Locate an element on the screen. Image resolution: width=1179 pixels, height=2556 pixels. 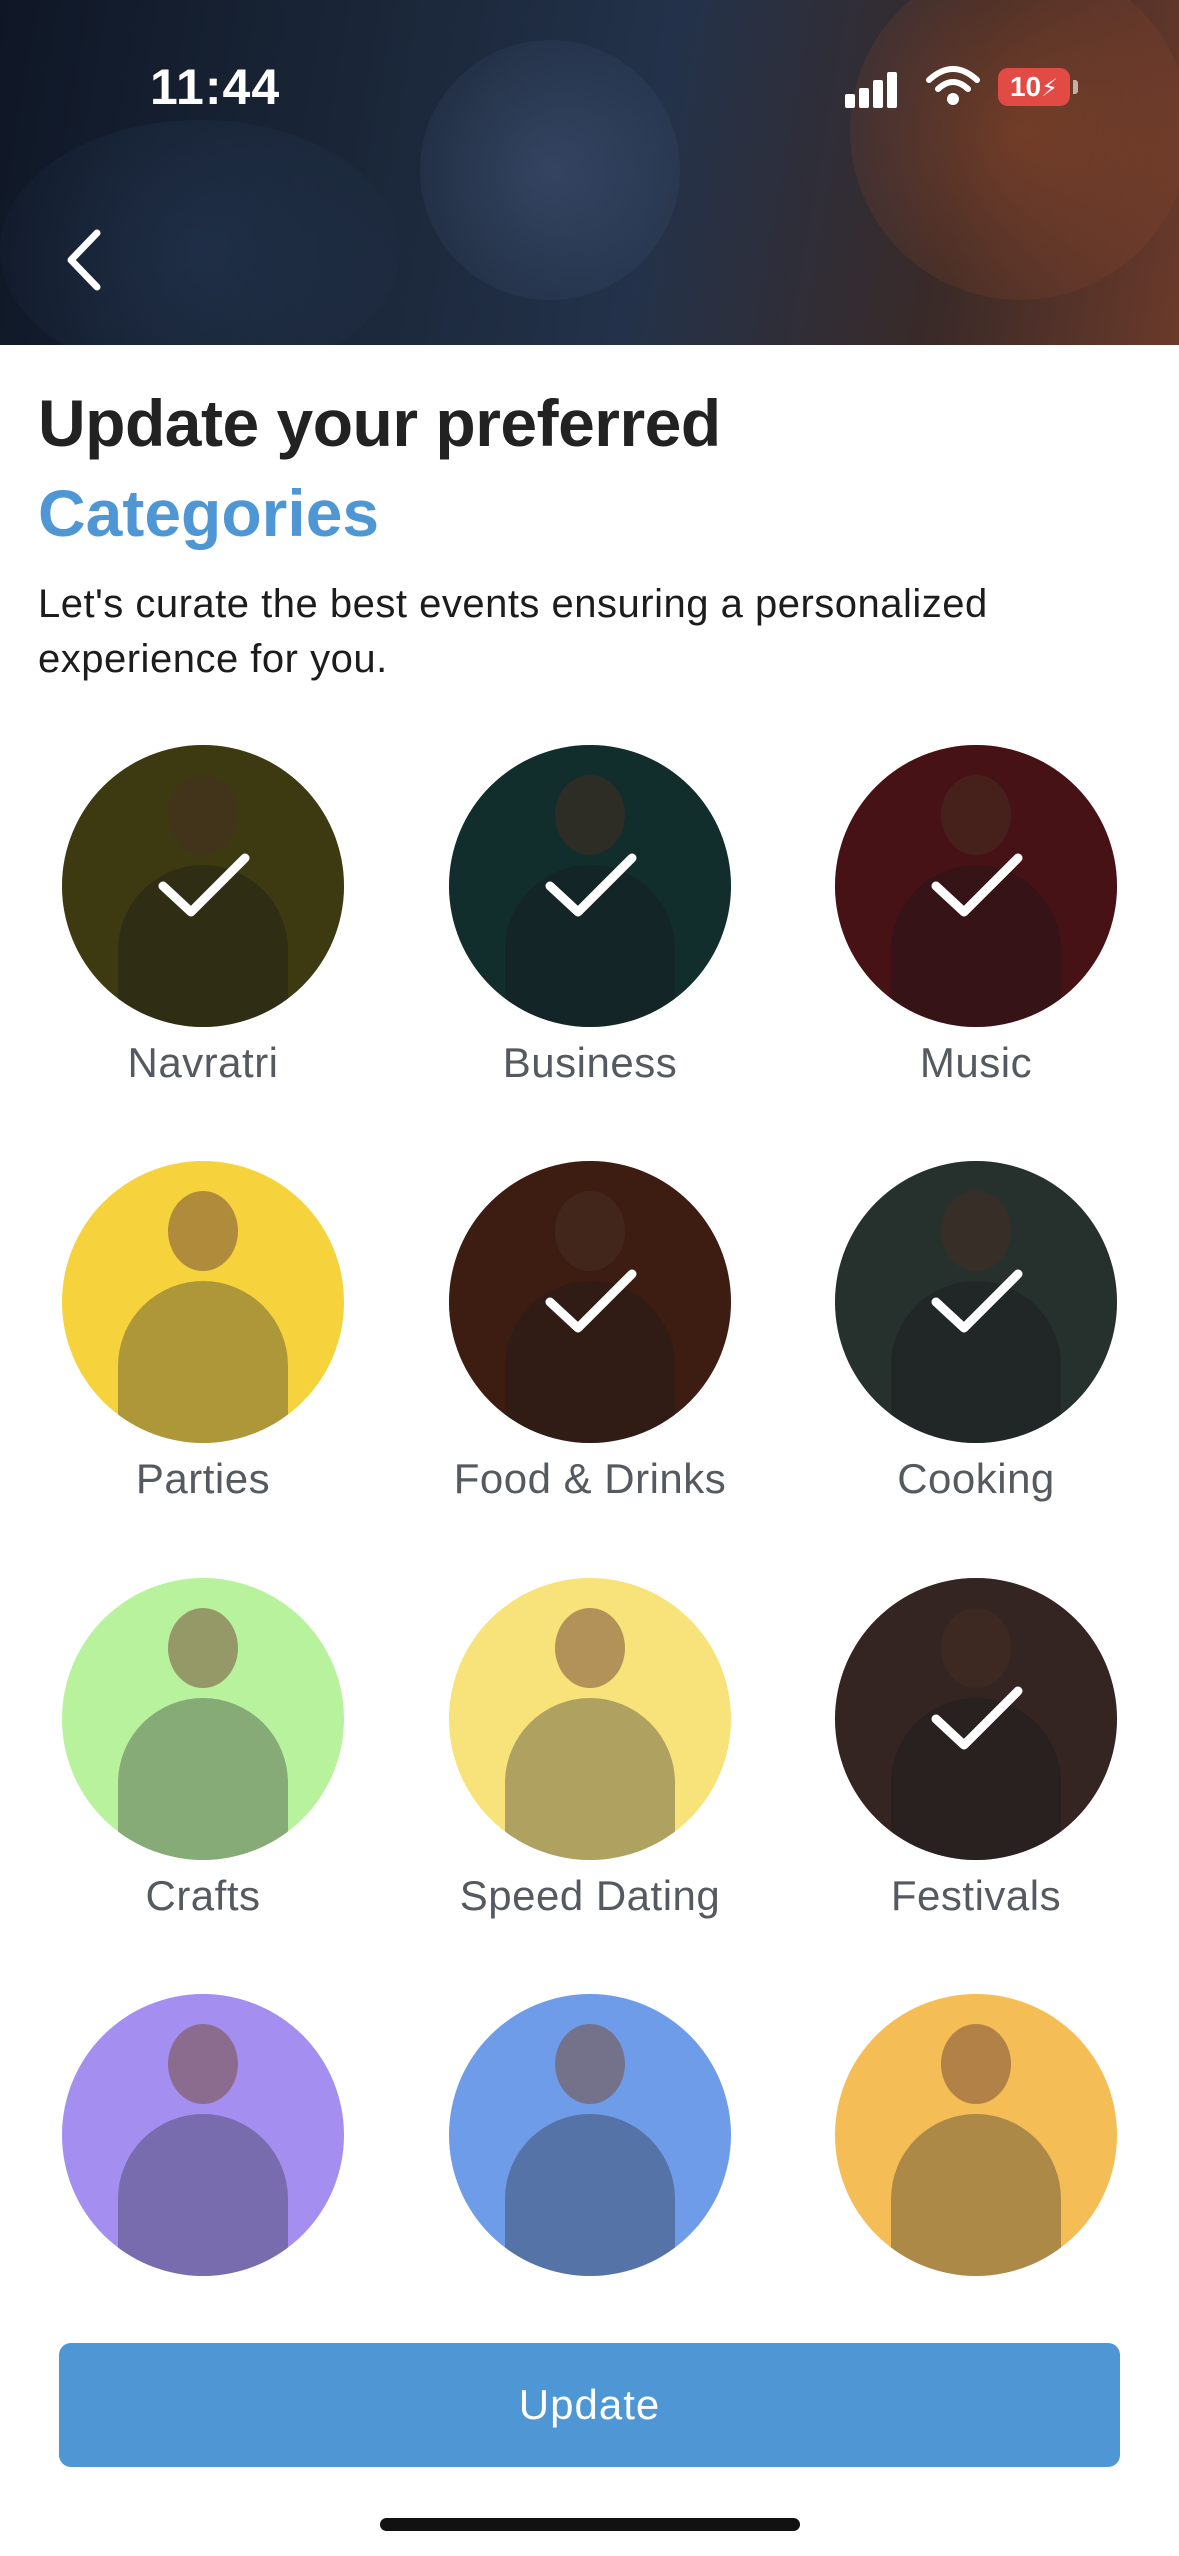
category-label: Navratri is located at coordinates (203, 1062).